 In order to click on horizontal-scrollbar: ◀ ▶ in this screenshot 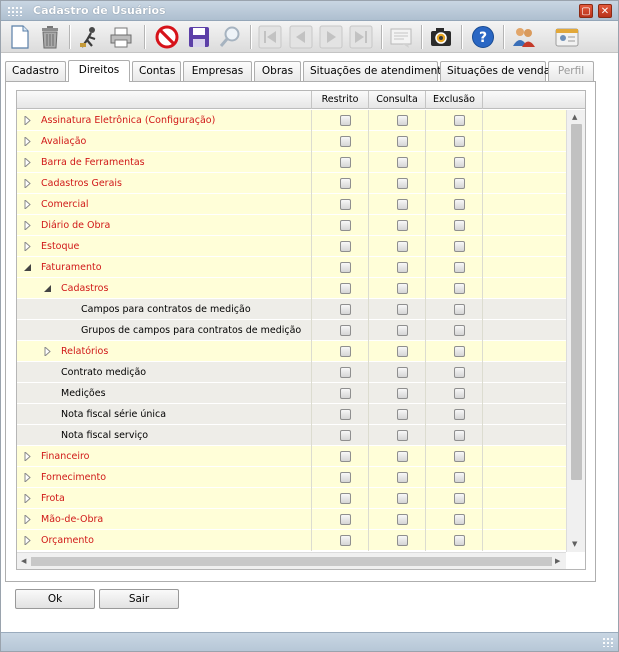, I will do `click(291, 560)`.